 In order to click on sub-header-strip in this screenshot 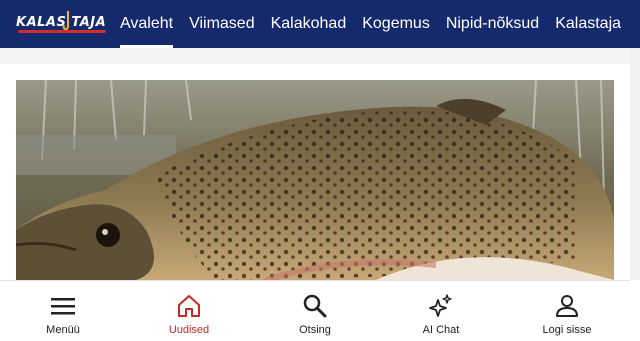, I will do `click(315, 56)`.